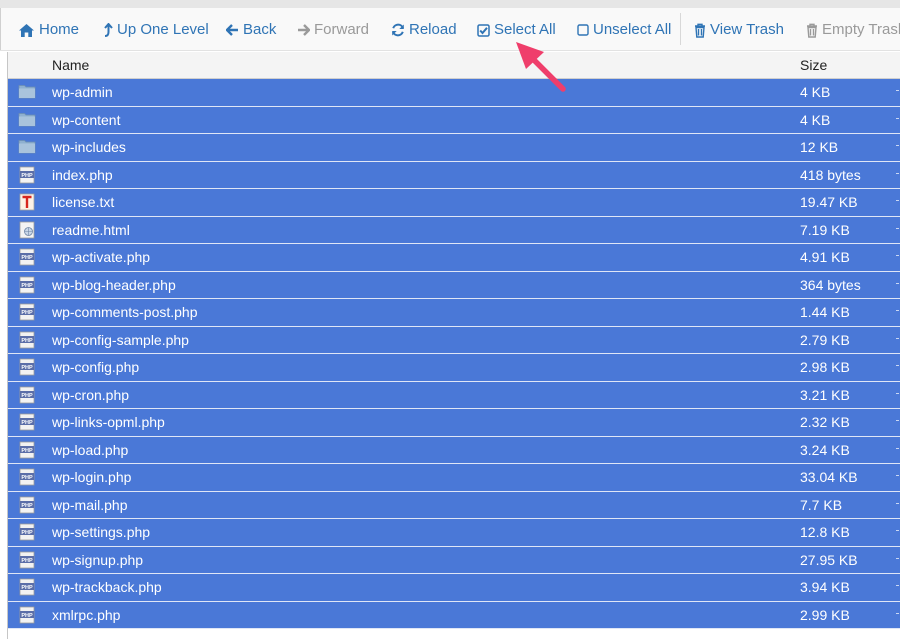 The height and width of the screenshot is (639, 900). What do you see at coordinates (433, 29) in the screenshot?
I see `reload-label: Reload` at bounding box center [433, 29].